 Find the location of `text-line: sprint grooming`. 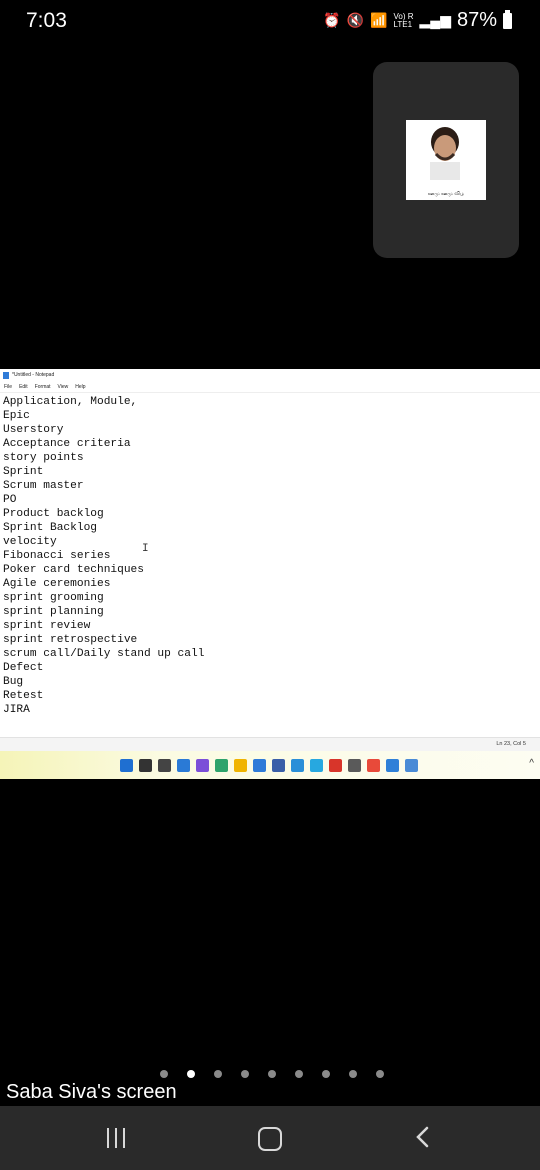

text-line: sprint grooming is located at coordinates (53, 598).